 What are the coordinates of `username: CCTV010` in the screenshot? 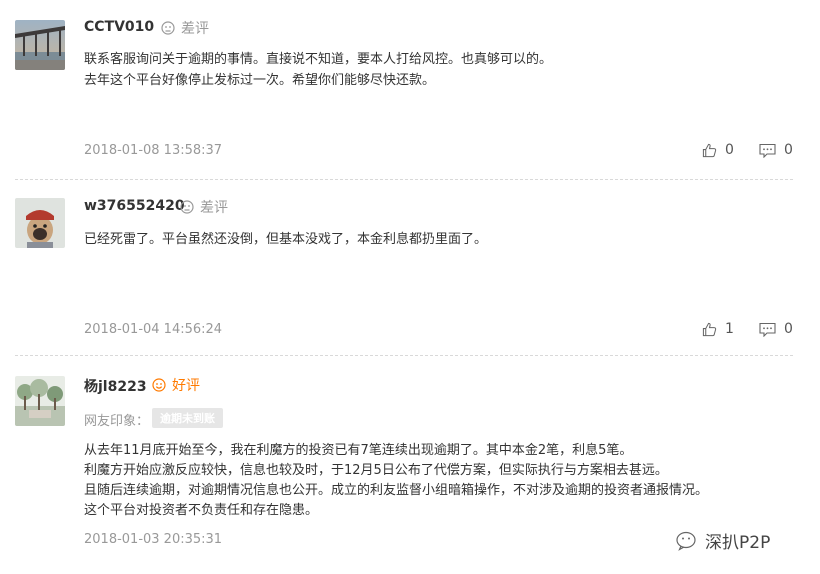 It's located at (119, 27).